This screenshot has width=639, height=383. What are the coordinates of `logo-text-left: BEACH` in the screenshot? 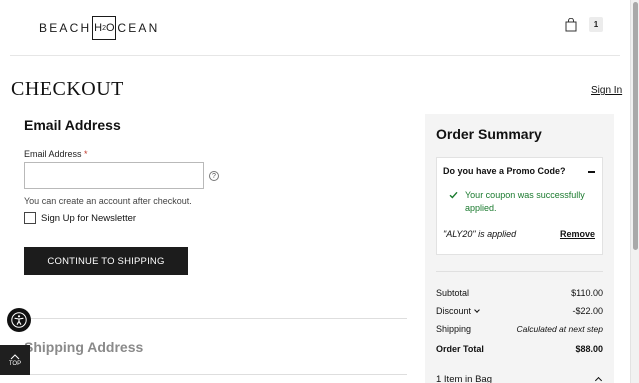 It's located at (65, 28).